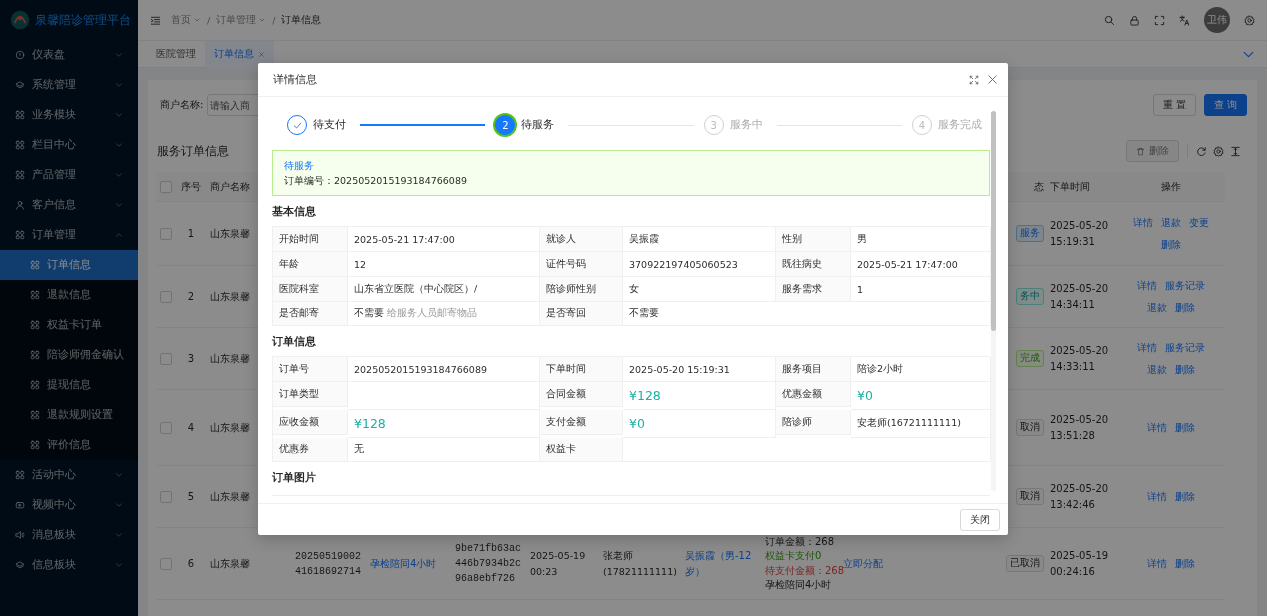 The width and height of the screenshot is (1267, 616). What do you see at coordinates (1080, 296) in the screenshot?
I see `table-cell-text: 2025-05-20 14:34:11` at bounding box center [1080, 296].